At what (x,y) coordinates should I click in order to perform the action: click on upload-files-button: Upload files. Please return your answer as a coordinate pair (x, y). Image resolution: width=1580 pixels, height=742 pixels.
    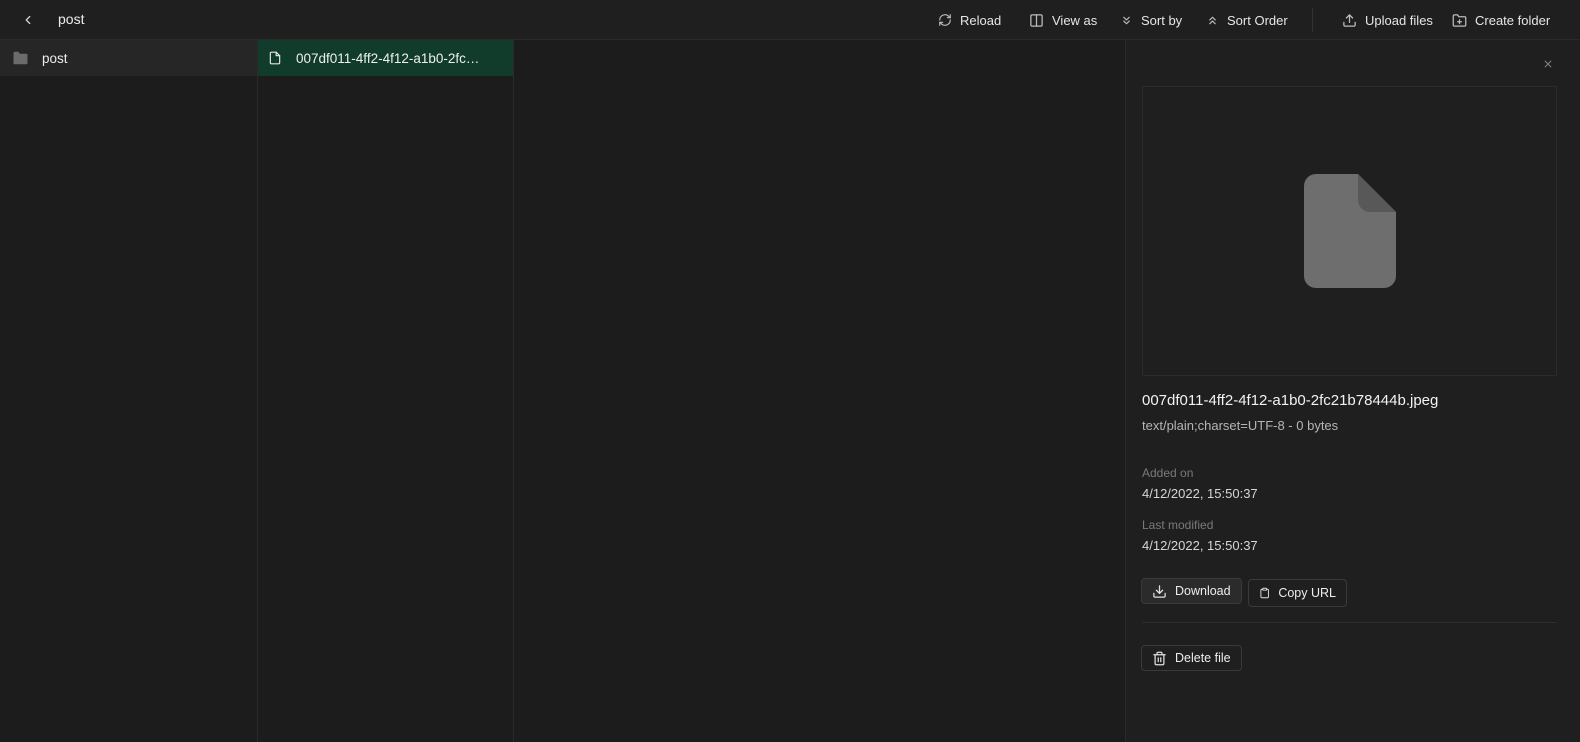
    Looking at the image, I should click on (1387, 20).